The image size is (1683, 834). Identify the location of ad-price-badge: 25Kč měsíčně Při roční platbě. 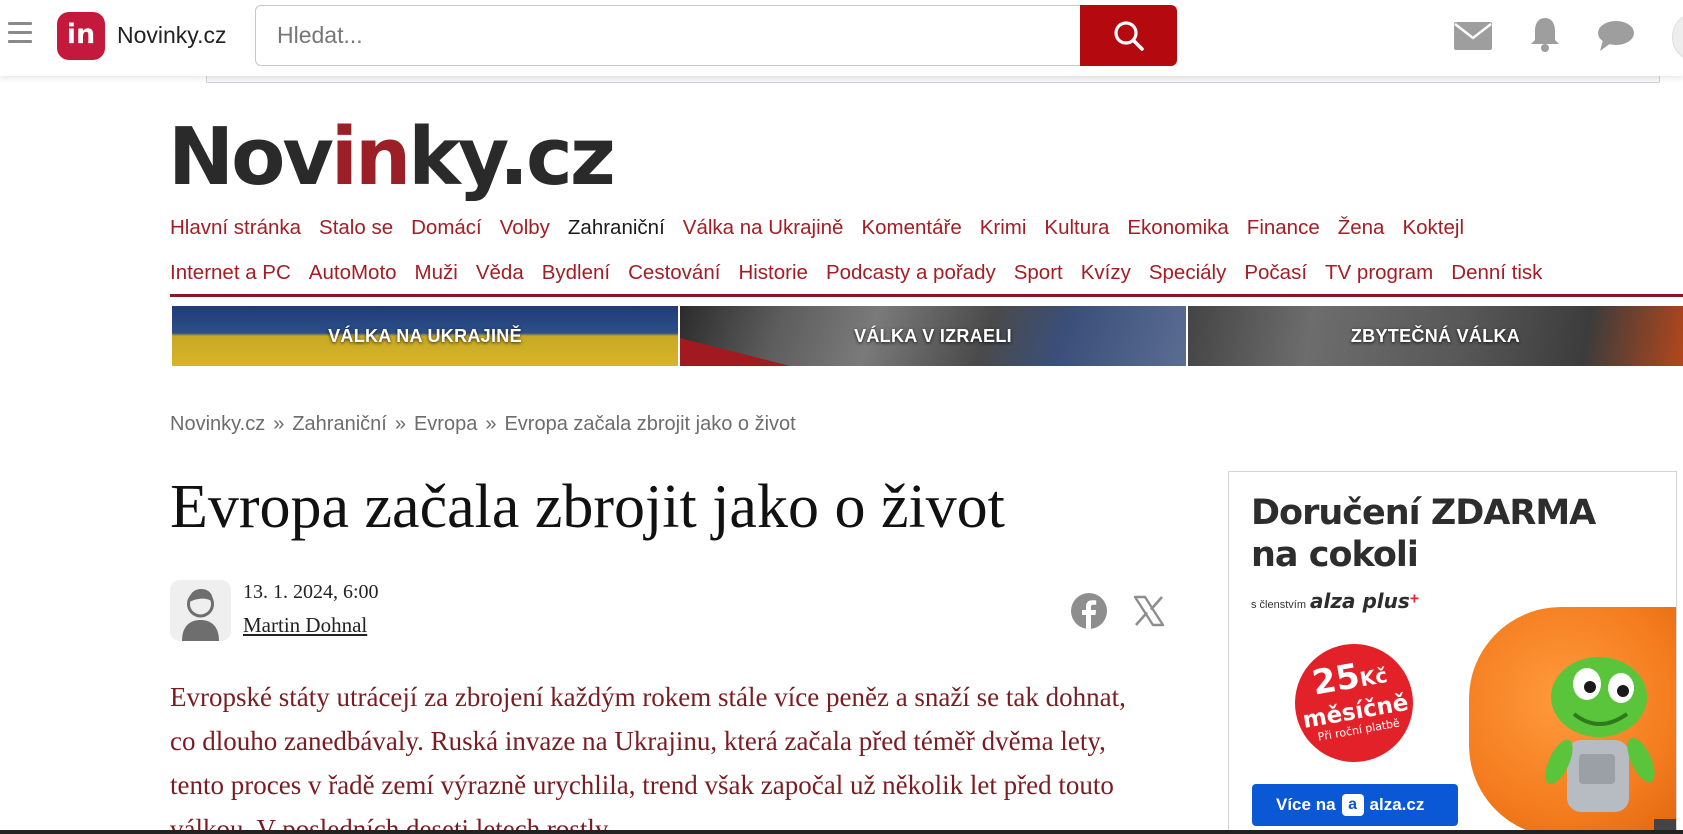
(1354, 703).